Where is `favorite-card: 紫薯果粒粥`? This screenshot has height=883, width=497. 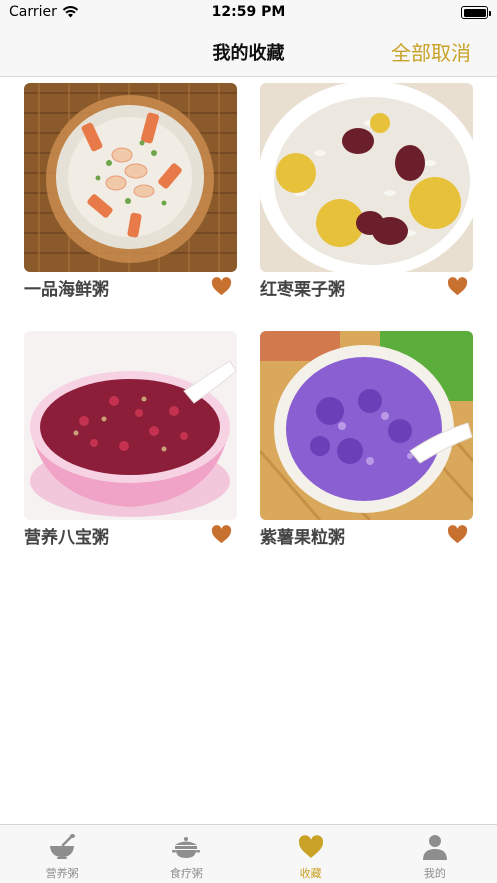 favorite-card: 紫薯果粒粥 is located at coordinates (366, 440).